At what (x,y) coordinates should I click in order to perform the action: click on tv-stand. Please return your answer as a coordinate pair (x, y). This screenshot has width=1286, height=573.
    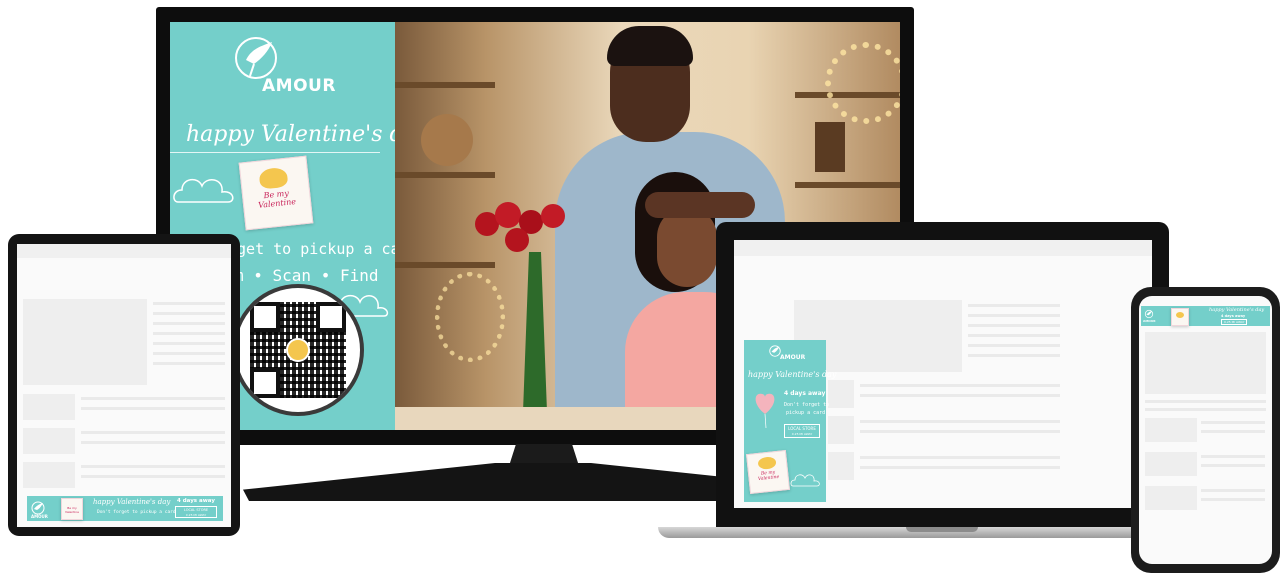
    Looking at the image, I should click on (544, 455).